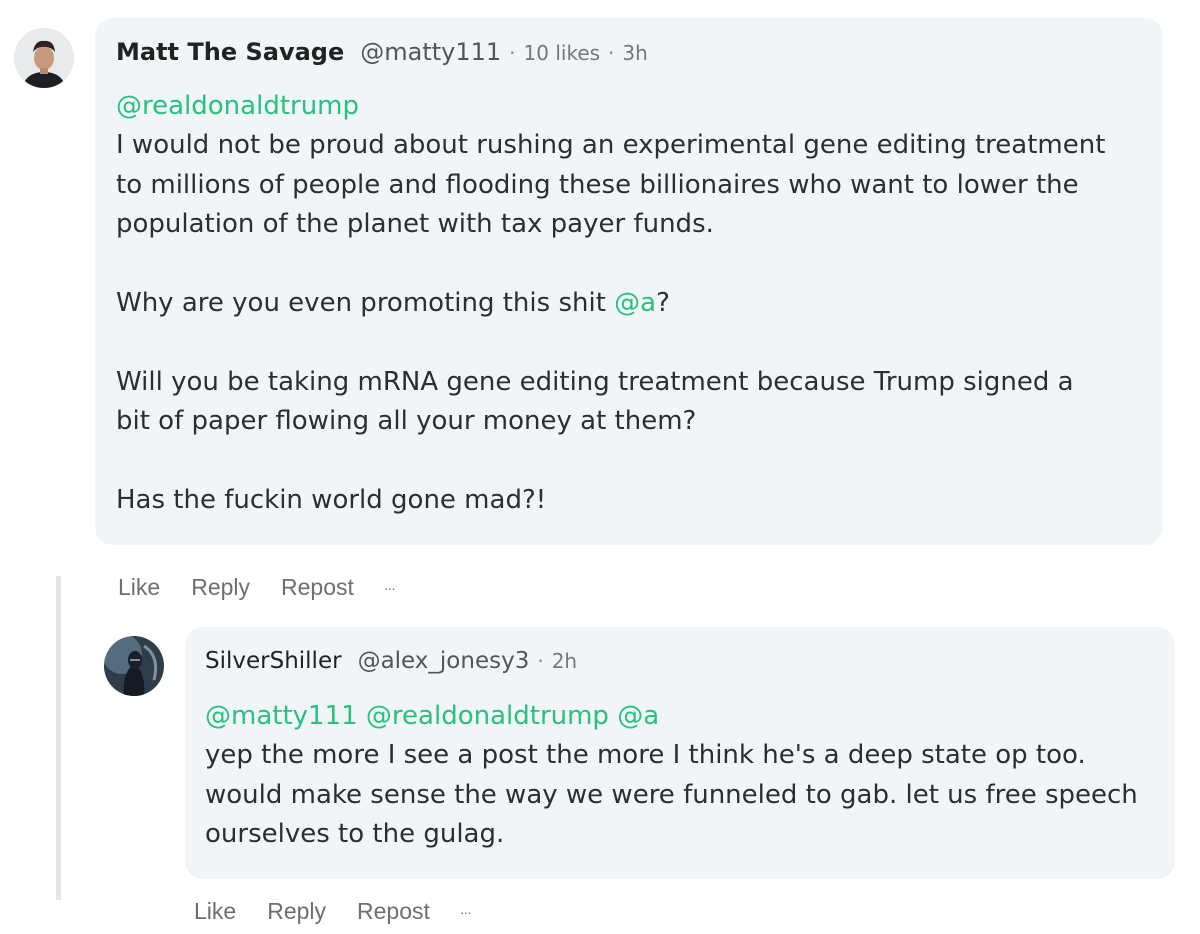 This screenshot has height=934, width=1200. I want to click on author-handle: @matty111, so click(430, 52).